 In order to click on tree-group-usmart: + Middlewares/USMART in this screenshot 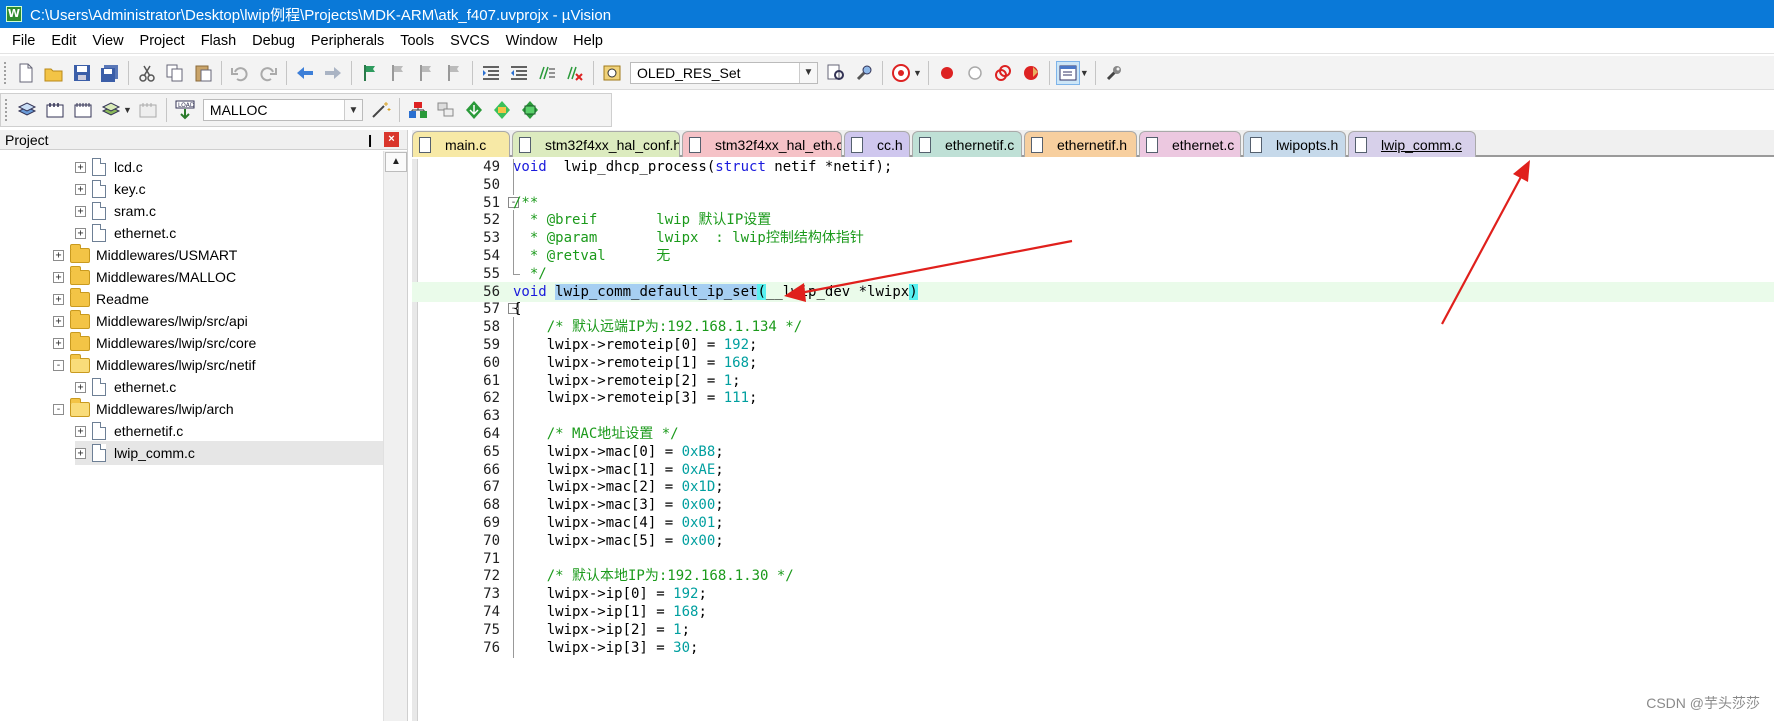, I will do `click(145, 255)`.